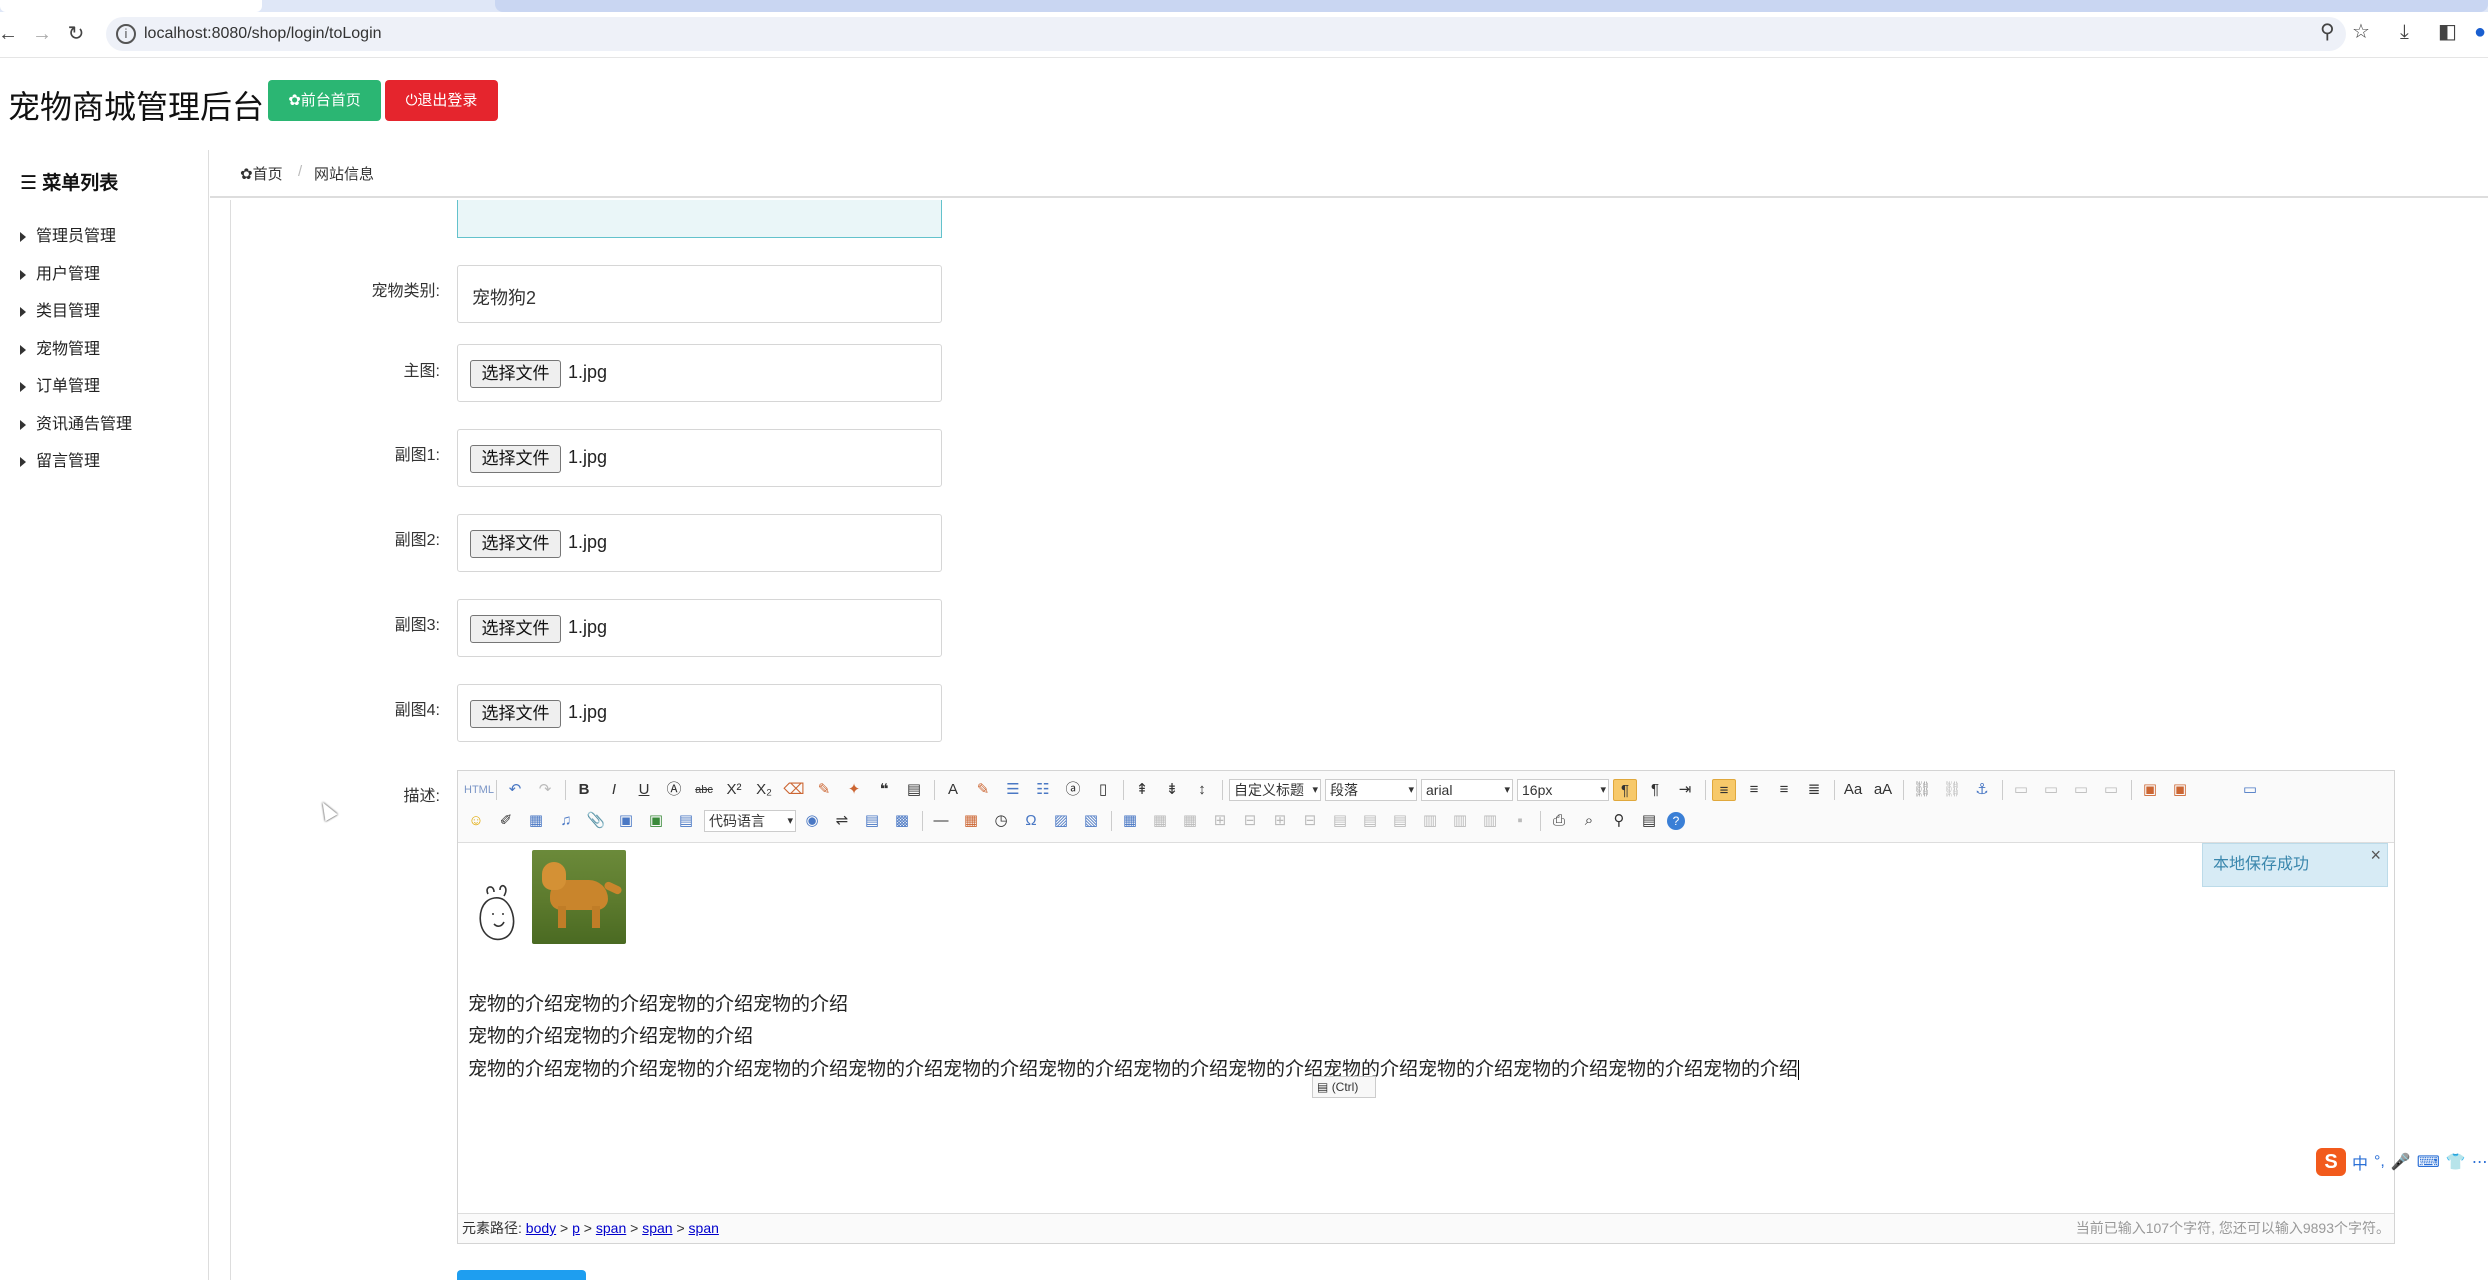 The image size is (2488, 1280). What do you see at coordinates (699, 628) in the screenshot?
I see `sub-image-3-file-input: 选择文件 1.jpg` at bounding box center [699, 628].